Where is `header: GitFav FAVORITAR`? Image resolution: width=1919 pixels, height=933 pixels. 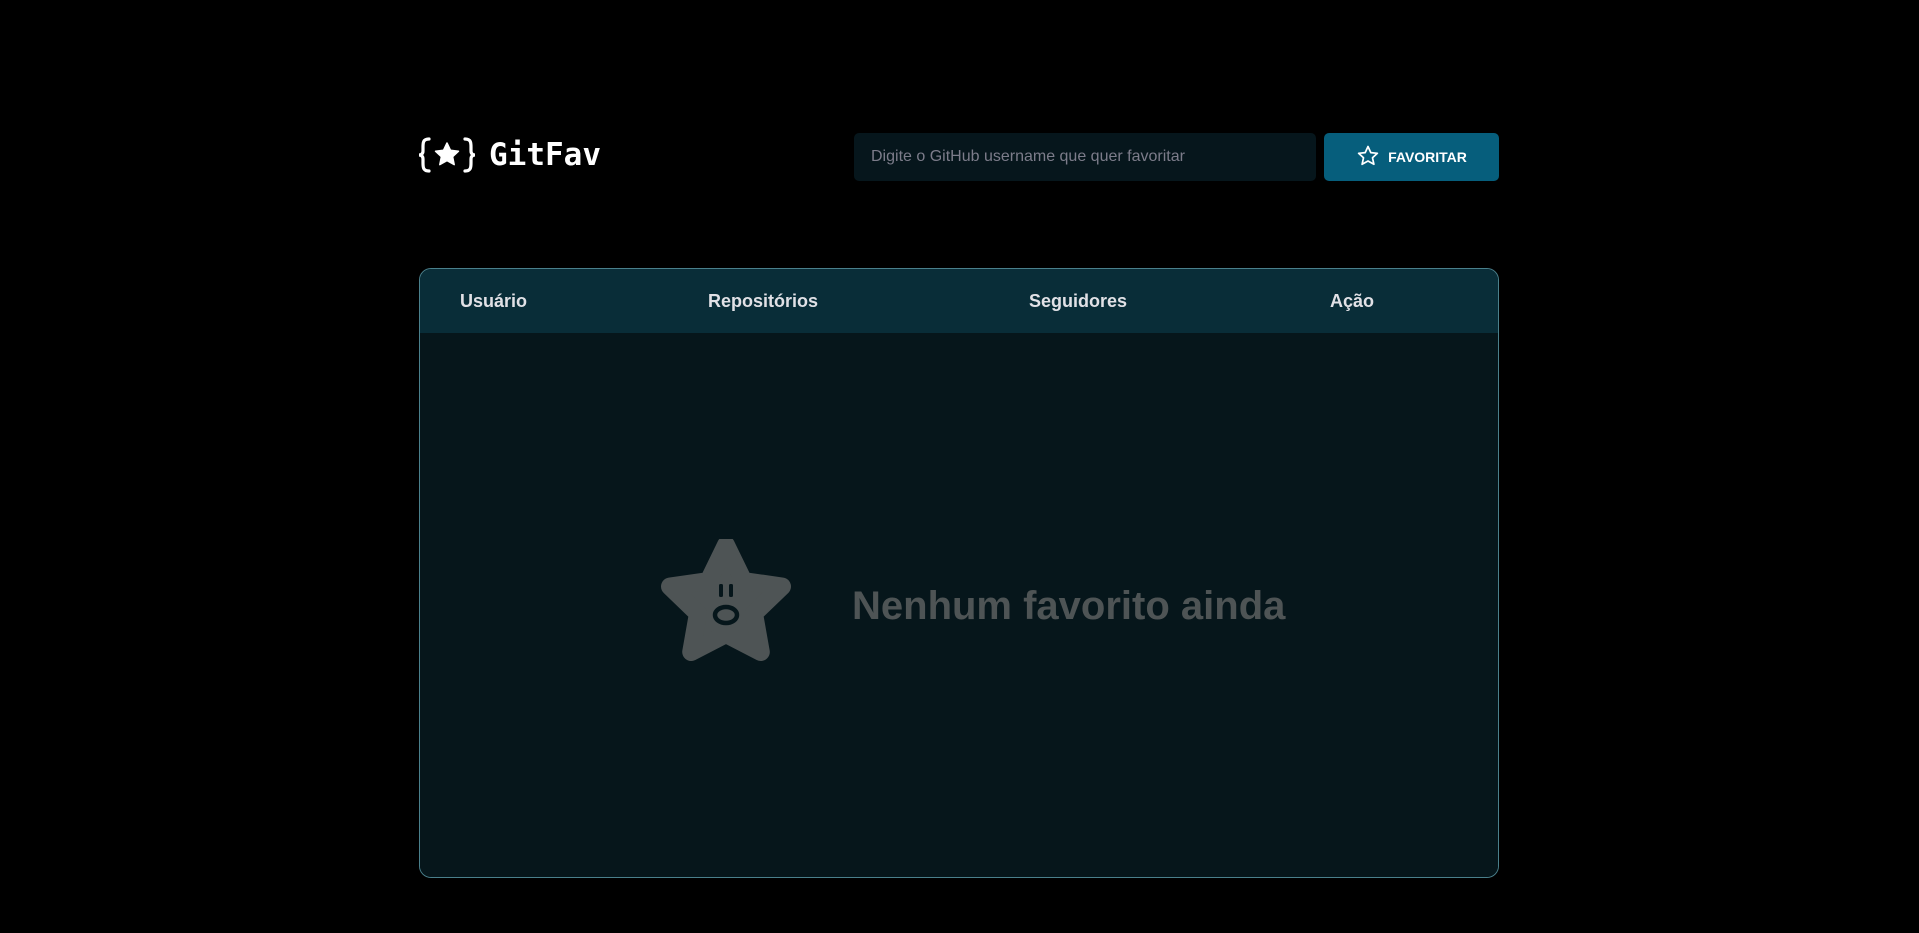
header: GitFav FAVORITAR is located at coordinates (959, 157).